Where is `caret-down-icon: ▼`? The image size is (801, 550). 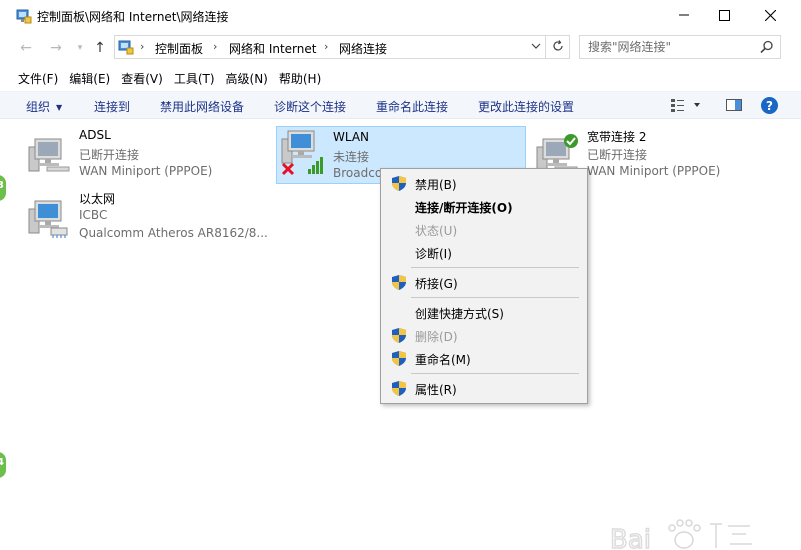
caret-down-icon: ▼ is located at coordinates (59, 107).